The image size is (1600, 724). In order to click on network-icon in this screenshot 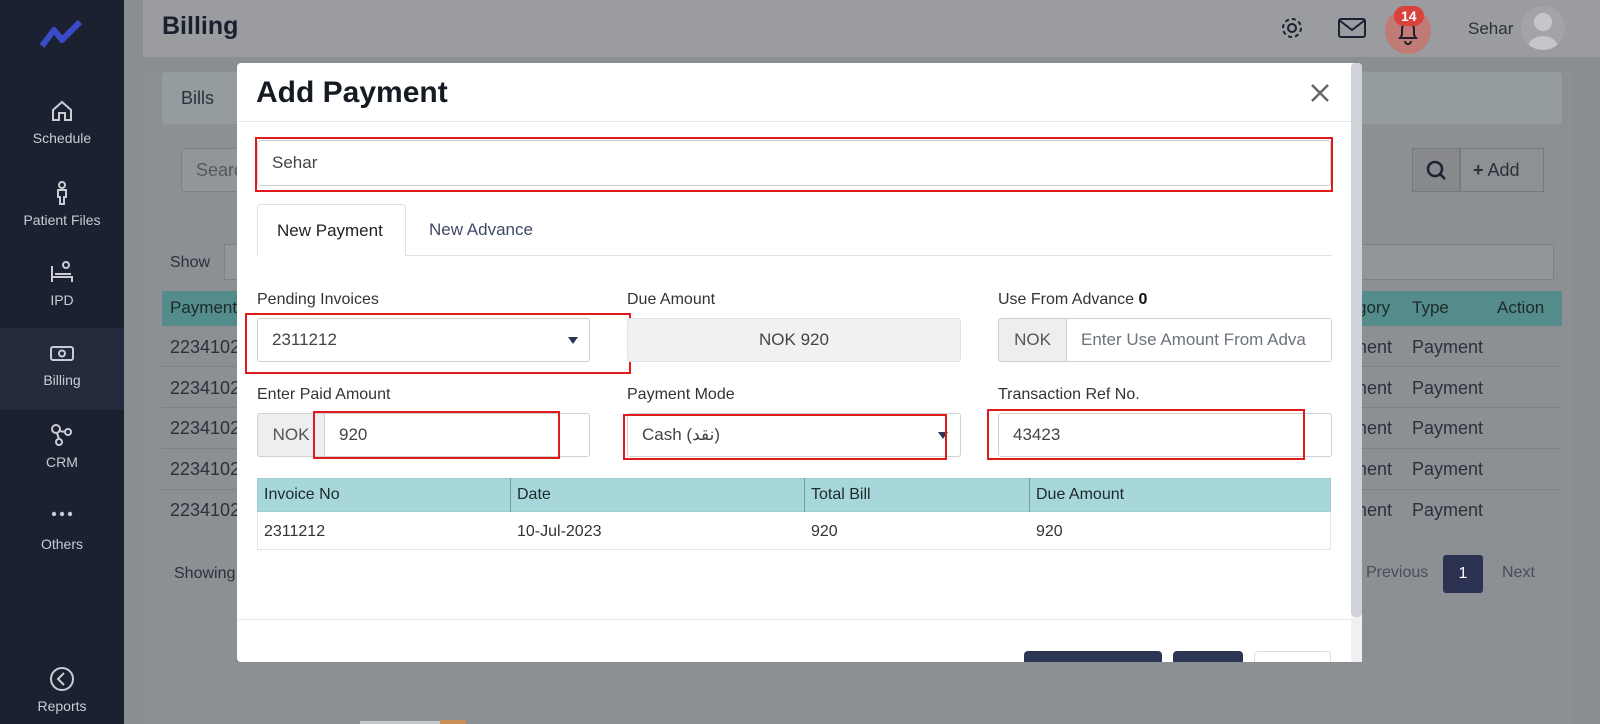, I will do `click(61, 435)`.